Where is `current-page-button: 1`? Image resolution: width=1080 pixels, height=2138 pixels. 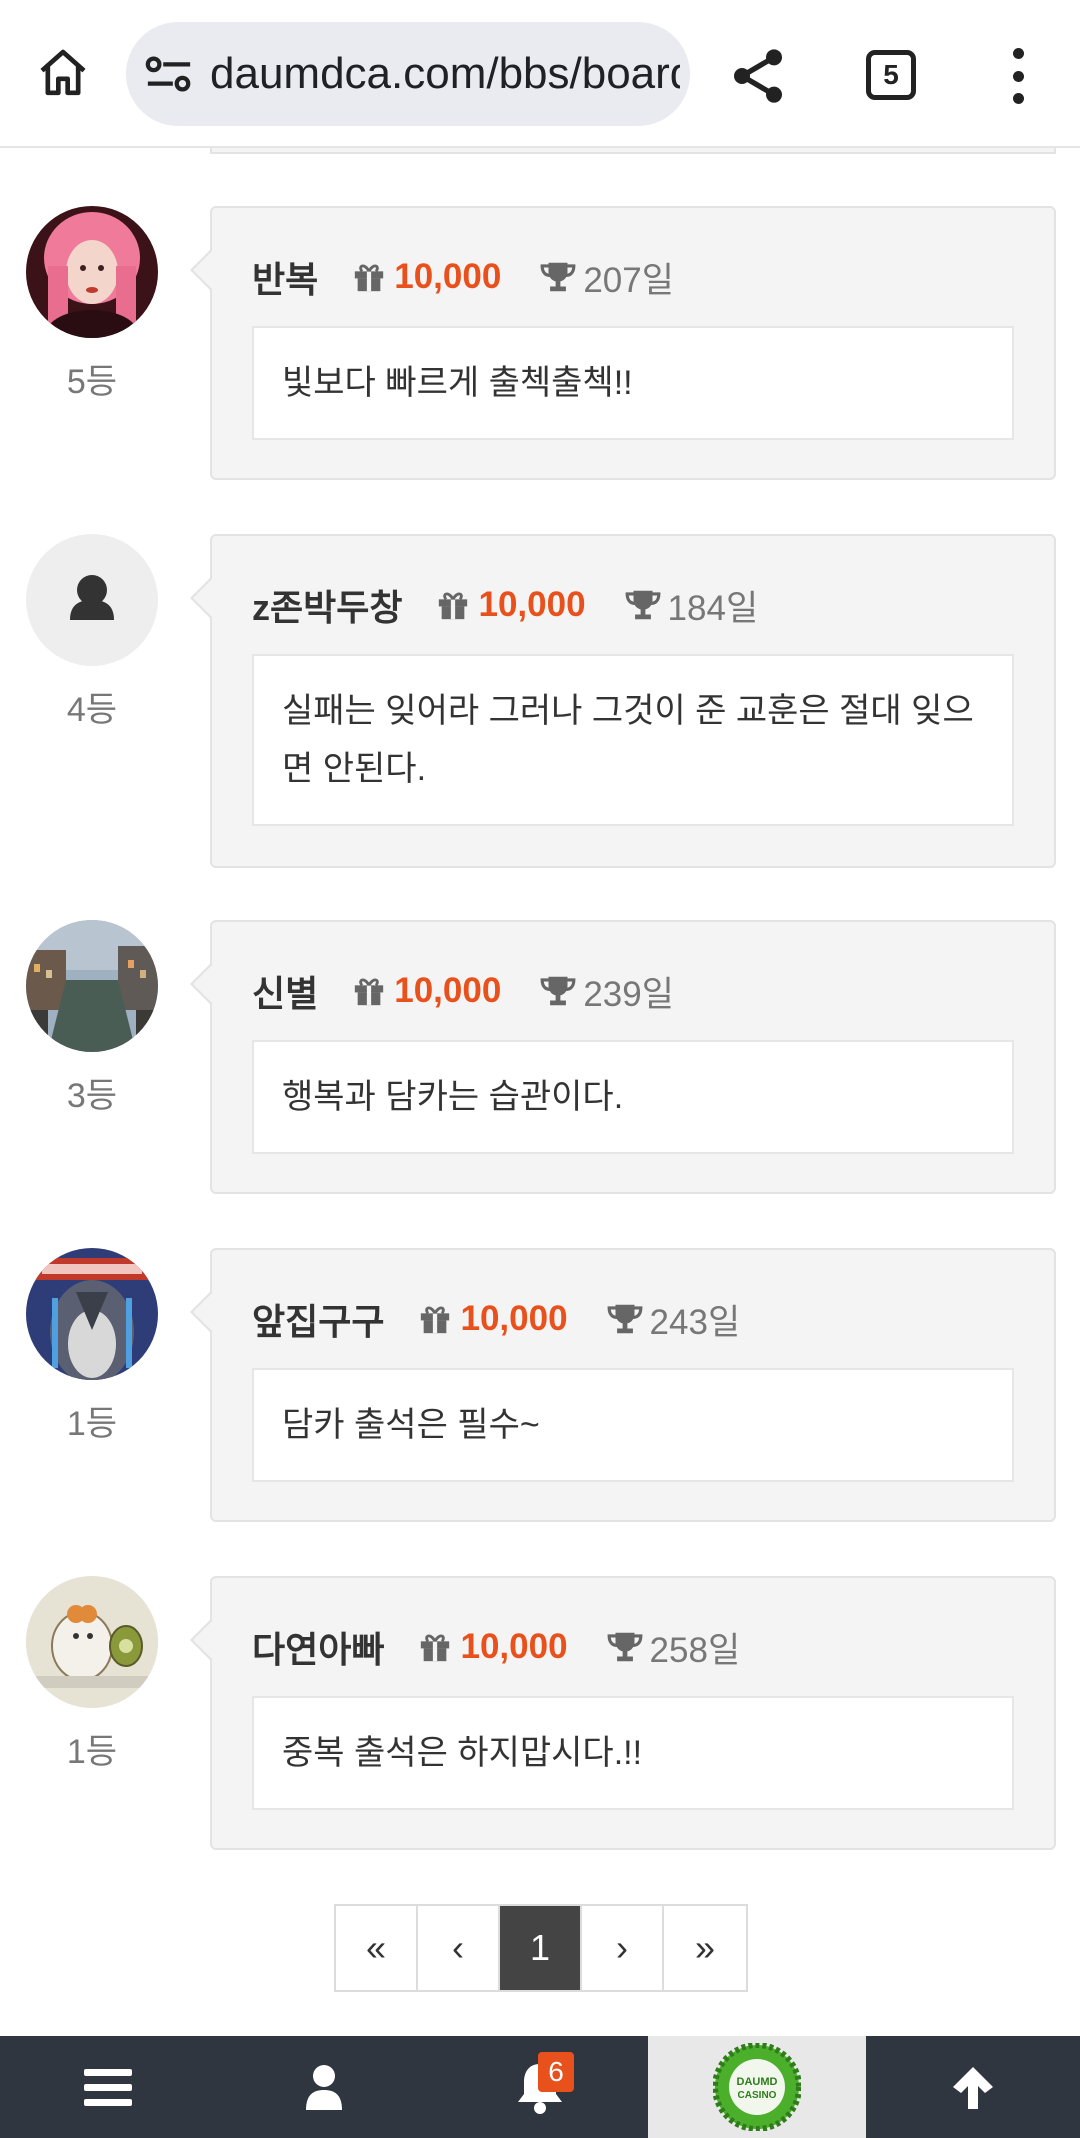
current-page-button: 1 is located at coordinates (541, 1948).